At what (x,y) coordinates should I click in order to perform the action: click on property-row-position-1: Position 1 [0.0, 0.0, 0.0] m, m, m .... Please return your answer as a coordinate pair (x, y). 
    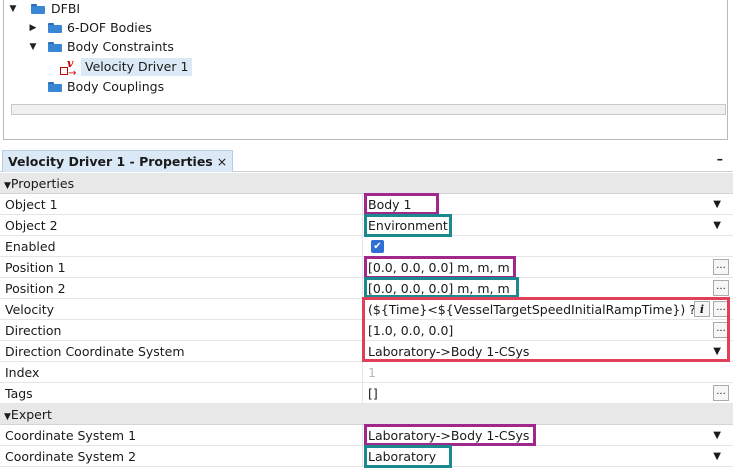
    Looking at the image, I should click on (366, 267).